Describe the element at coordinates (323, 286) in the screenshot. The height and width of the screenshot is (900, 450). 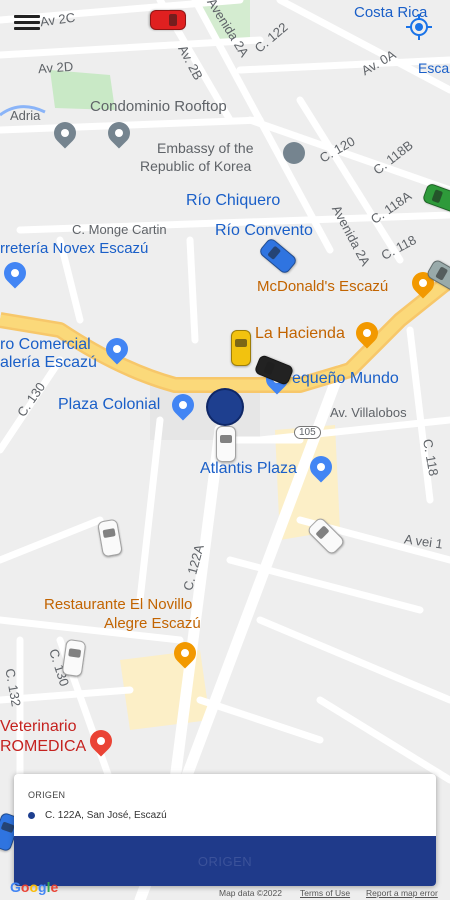
I see `place-label: McDonald's Escazú` at that location.